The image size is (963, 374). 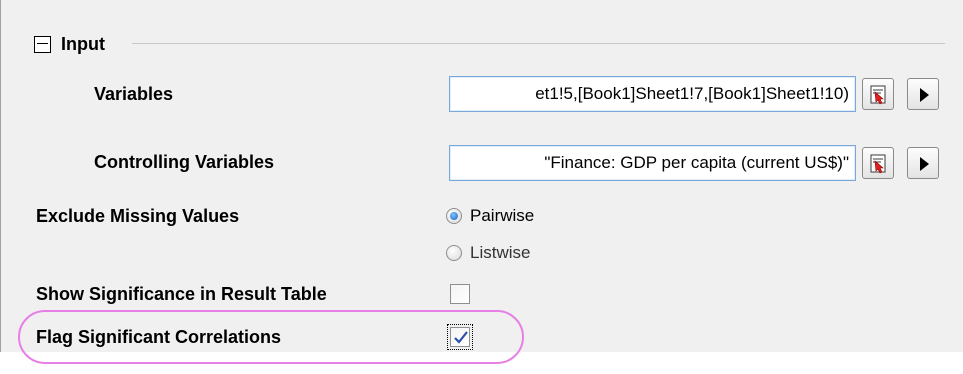 I want to click on show-significance-checkbox, so click(x=460, y=294).